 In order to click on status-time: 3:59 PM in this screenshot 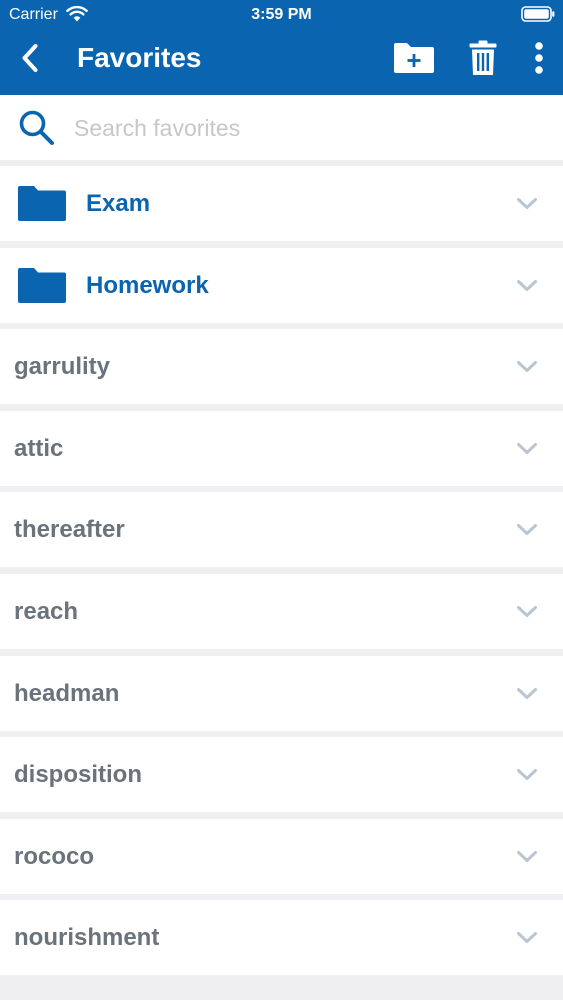, I will do `click(281, 14)`.